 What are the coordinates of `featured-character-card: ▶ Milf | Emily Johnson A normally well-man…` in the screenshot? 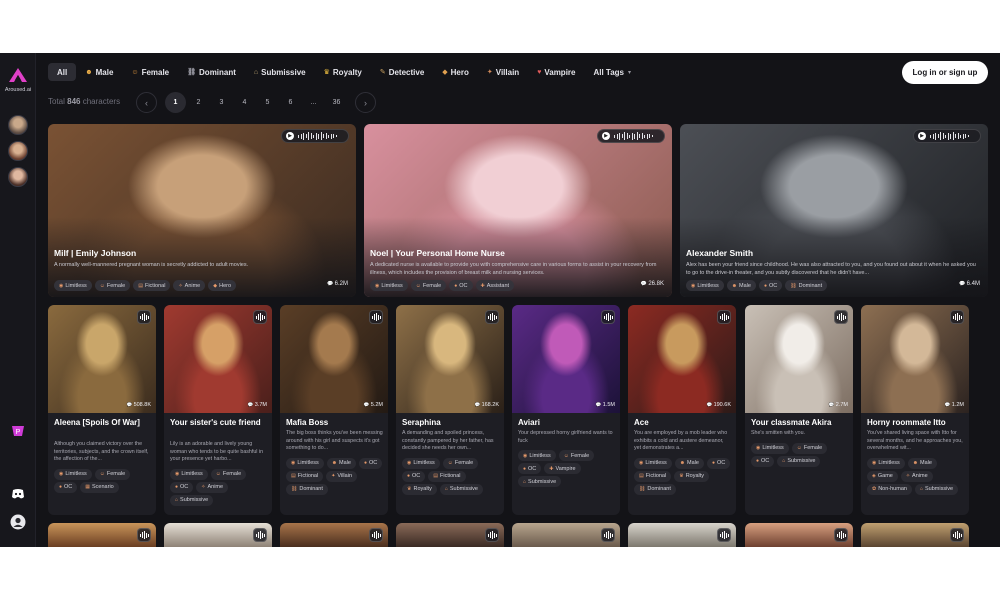 It's located at (202, 210).